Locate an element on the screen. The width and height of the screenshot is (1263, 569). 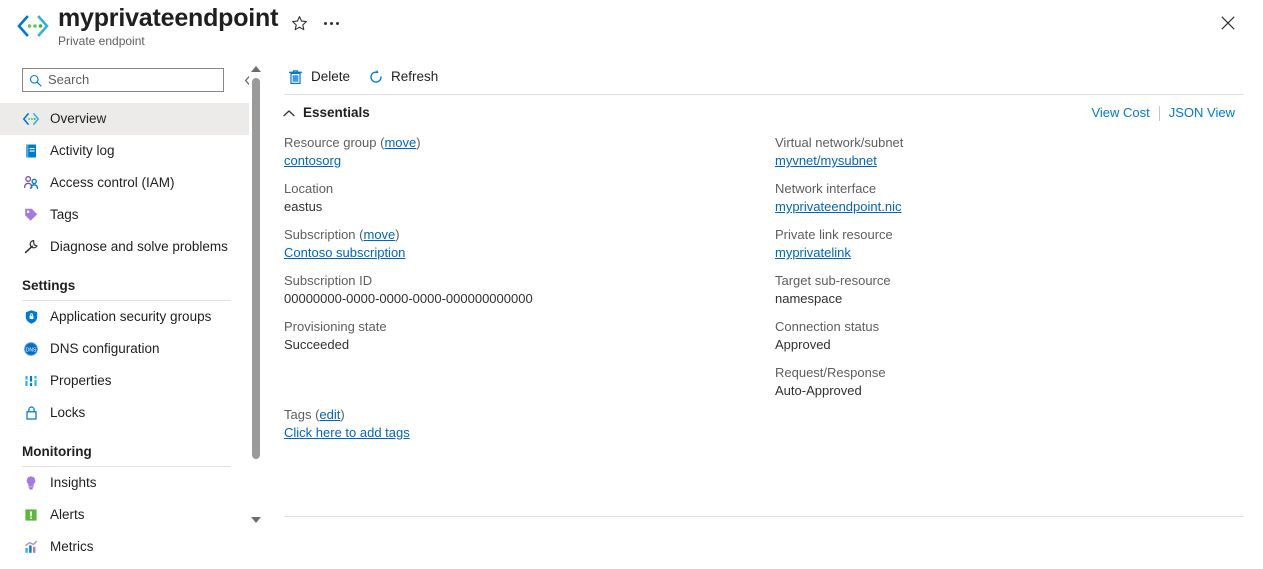
property-network-interface: Network interface myprivateendpoint.nic is located at coordinates (1010, 198).